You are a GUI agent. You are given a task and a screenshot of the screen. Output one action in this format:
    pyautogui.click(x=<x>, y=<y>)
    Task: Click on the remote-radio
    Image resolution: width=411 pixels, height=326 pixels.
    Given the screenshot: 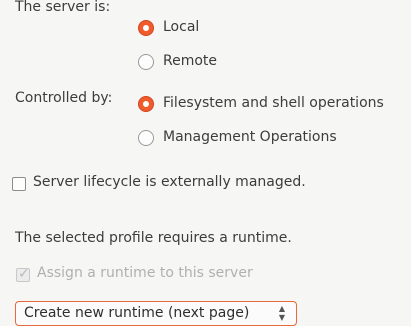 What is the action you would take?
    pyautogui.click(x=146, y=62)
    